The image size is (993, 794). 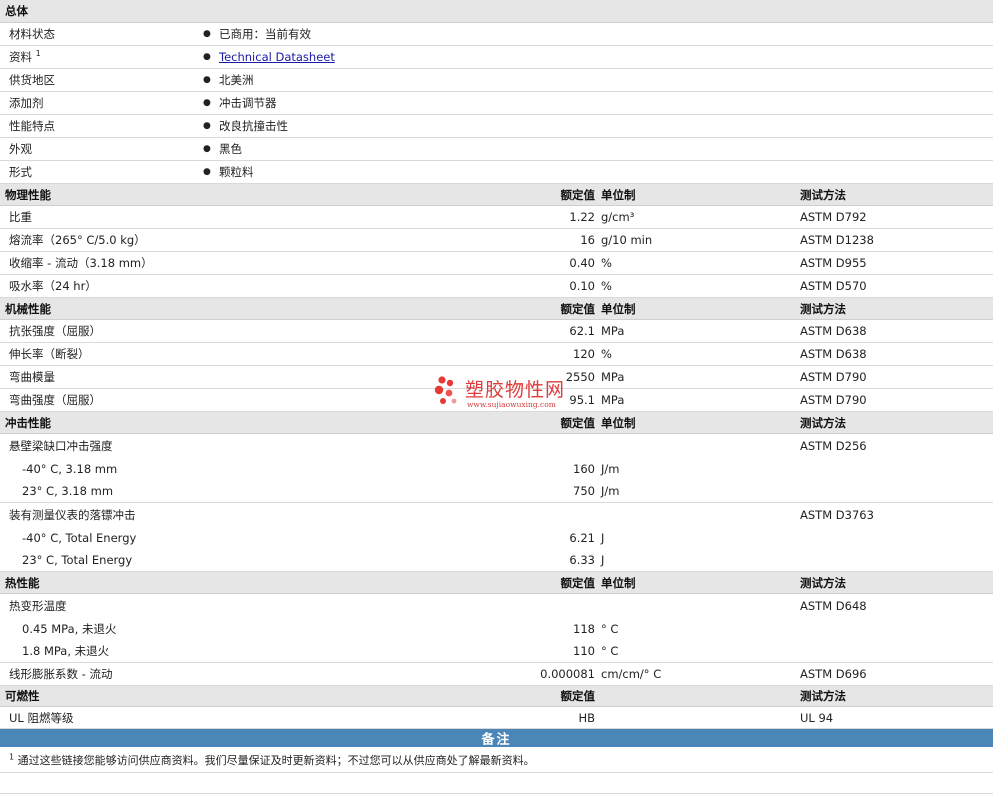 What do you see at coordinates (582, 331) in the screenshot?
I see `nominal-value: 62.1` at bounding box center [582, 331].